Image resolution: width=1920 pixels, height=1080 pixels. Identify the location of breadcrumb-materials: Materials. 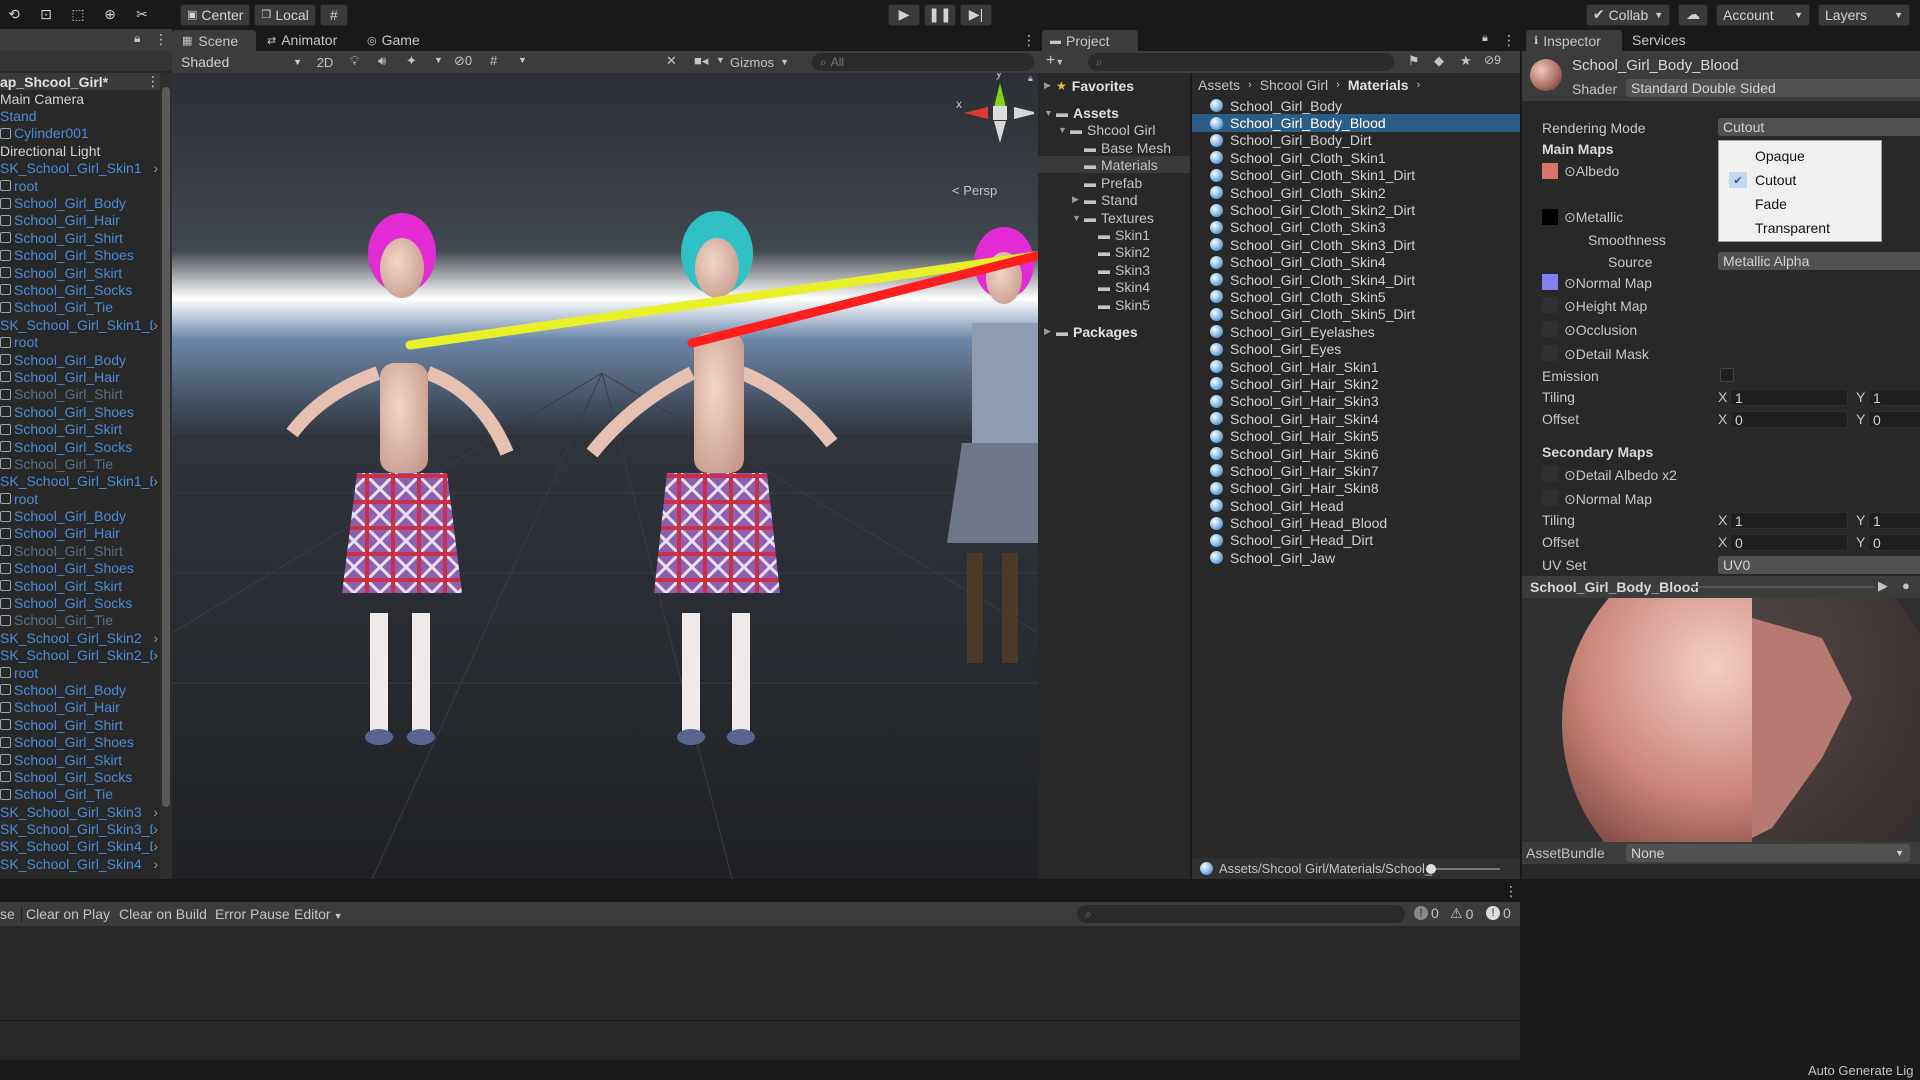
(1378, 85).